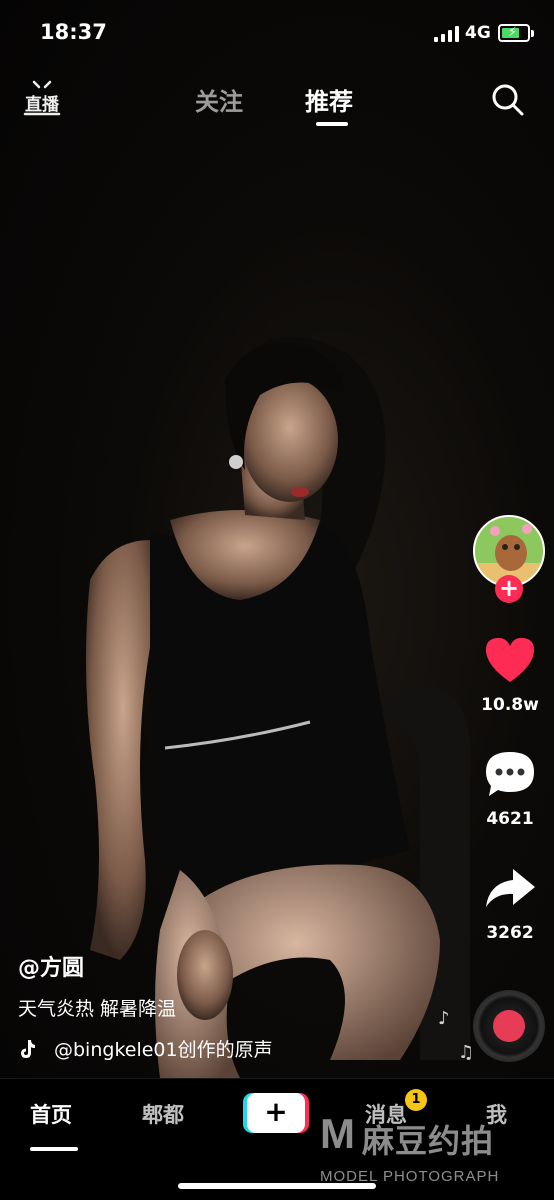 This screenshot has height=1200, width=554. What do you see at coordinates (510, 819) in the screenshot?
I see `comment-count: 4621` at bounding box center [510, 819].